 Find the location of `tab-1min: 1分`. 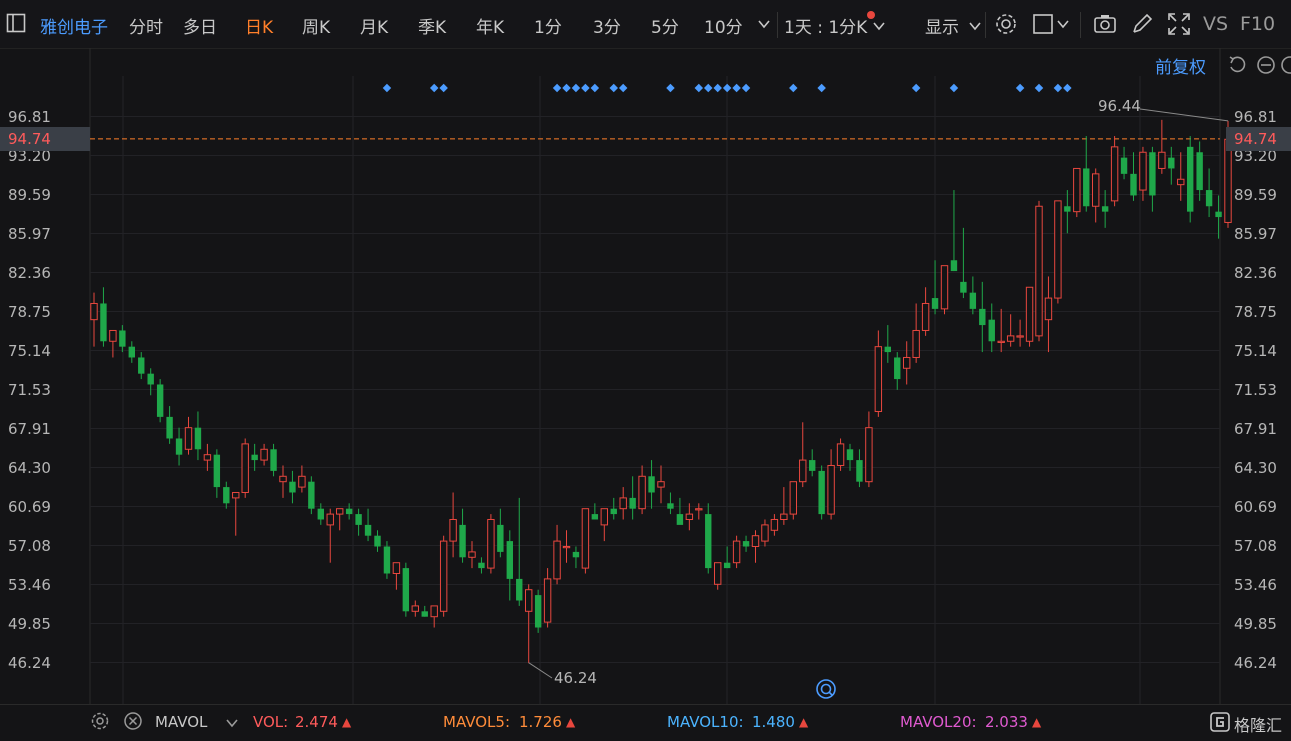

tab-1min: 1分 is located at coordinates (548, 25).